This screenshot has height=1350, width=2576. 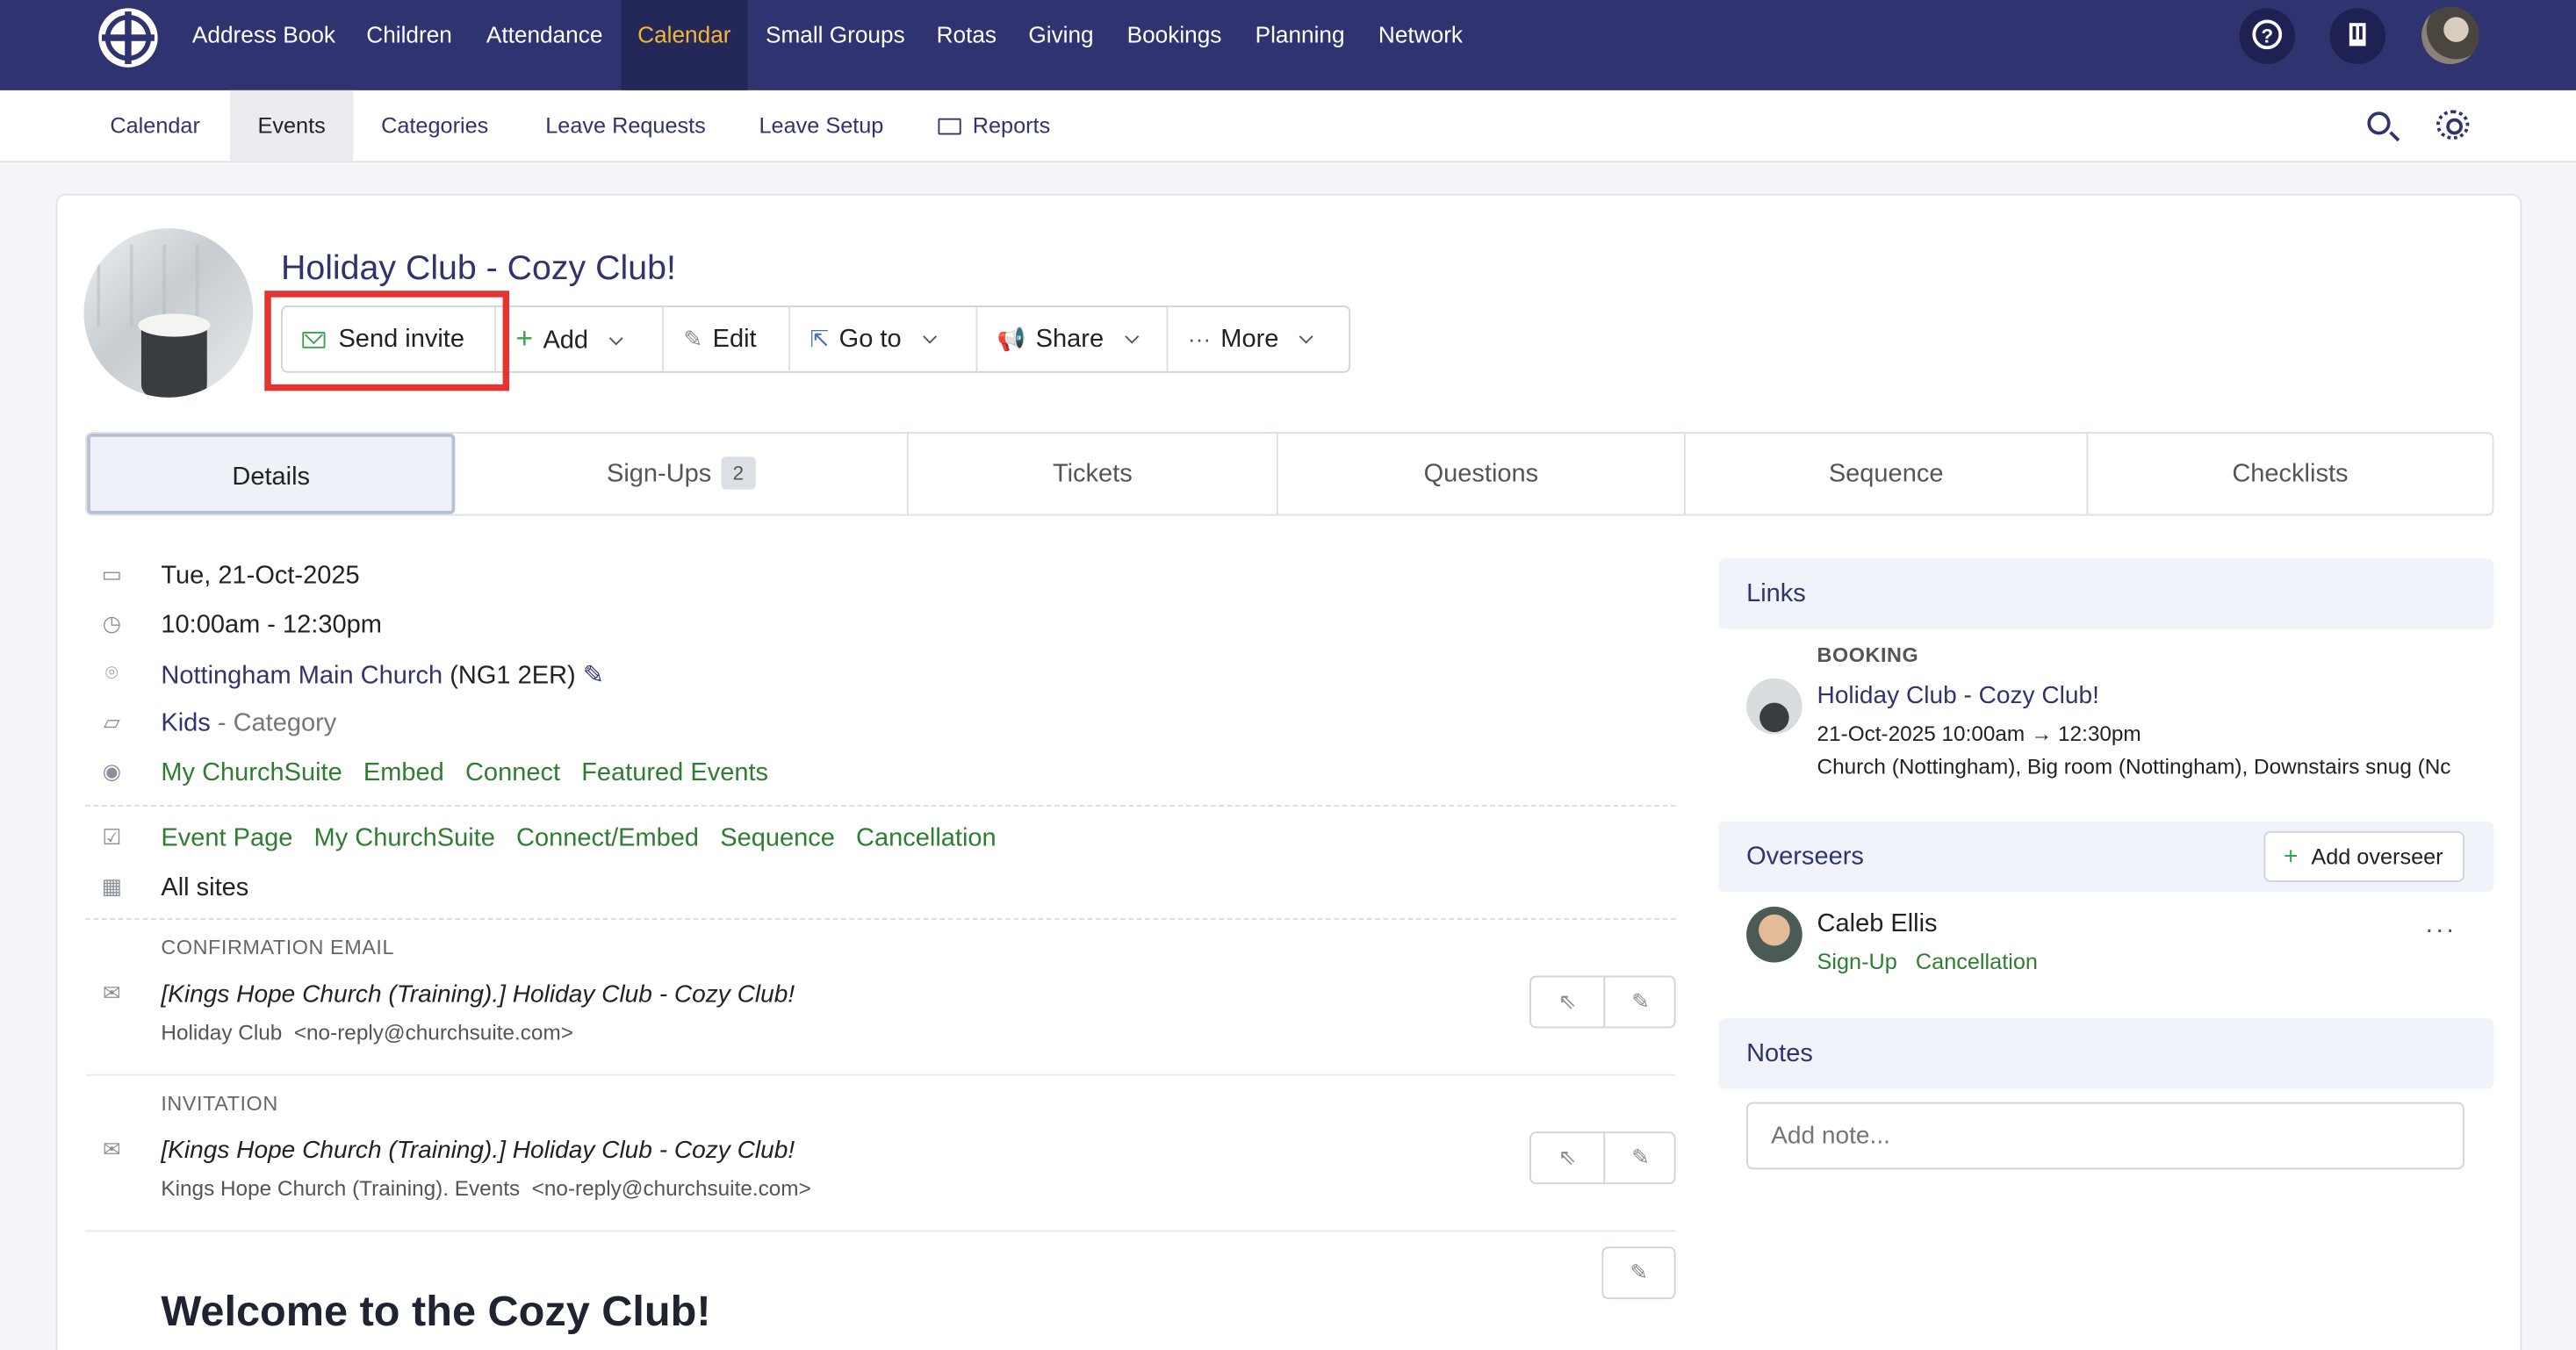 I want to click on add-dropdown-button: + Add, so click(x=580, y=338).